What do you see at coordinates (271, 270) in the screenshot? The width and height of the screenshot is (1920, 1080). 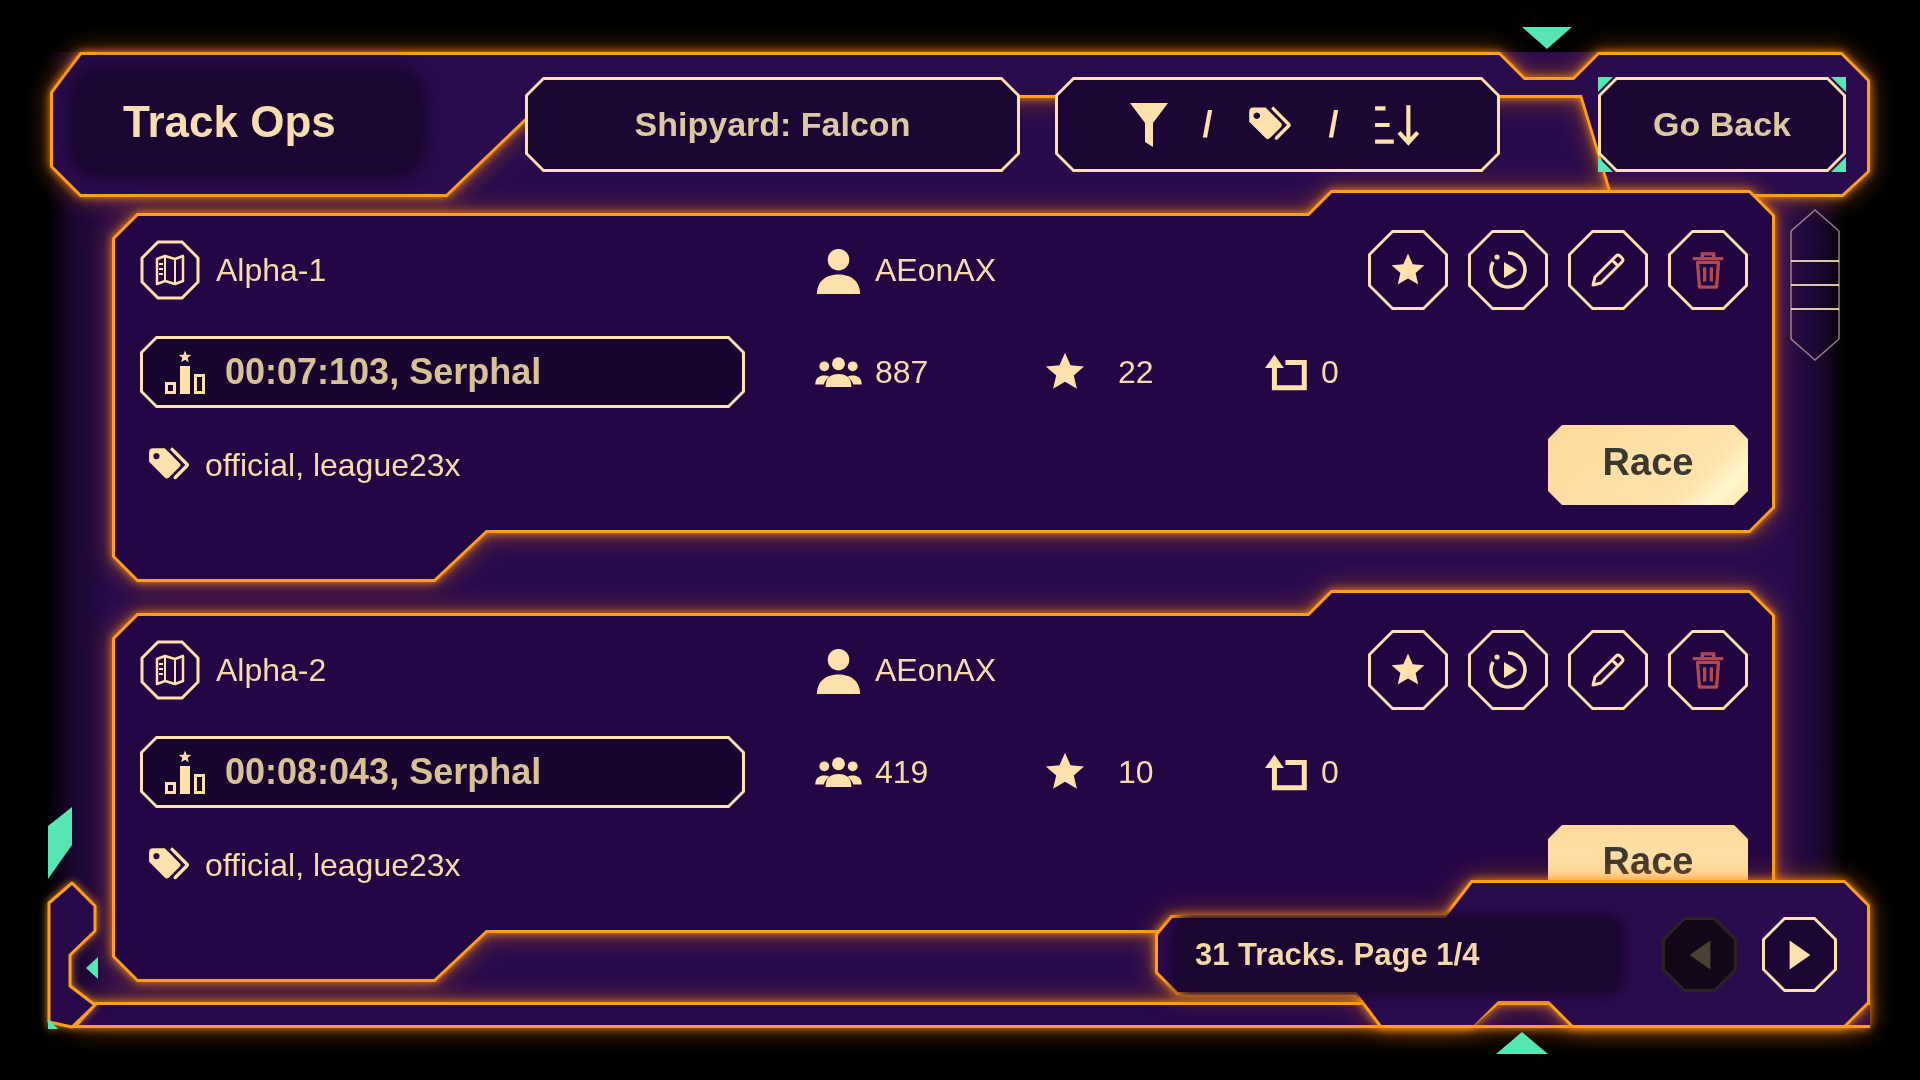 I see `track-name: Alpha-1` at bounding box center [271, 270].